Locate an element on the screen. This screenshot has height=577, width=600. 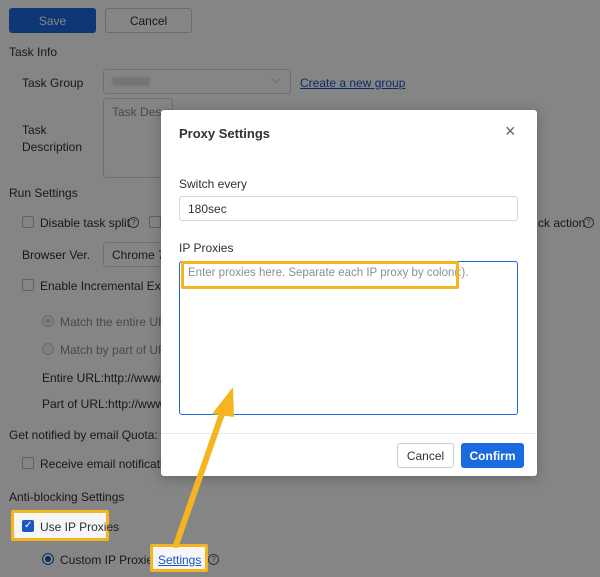
annotation-arrow-shaft is located at coordinates (200, 476).